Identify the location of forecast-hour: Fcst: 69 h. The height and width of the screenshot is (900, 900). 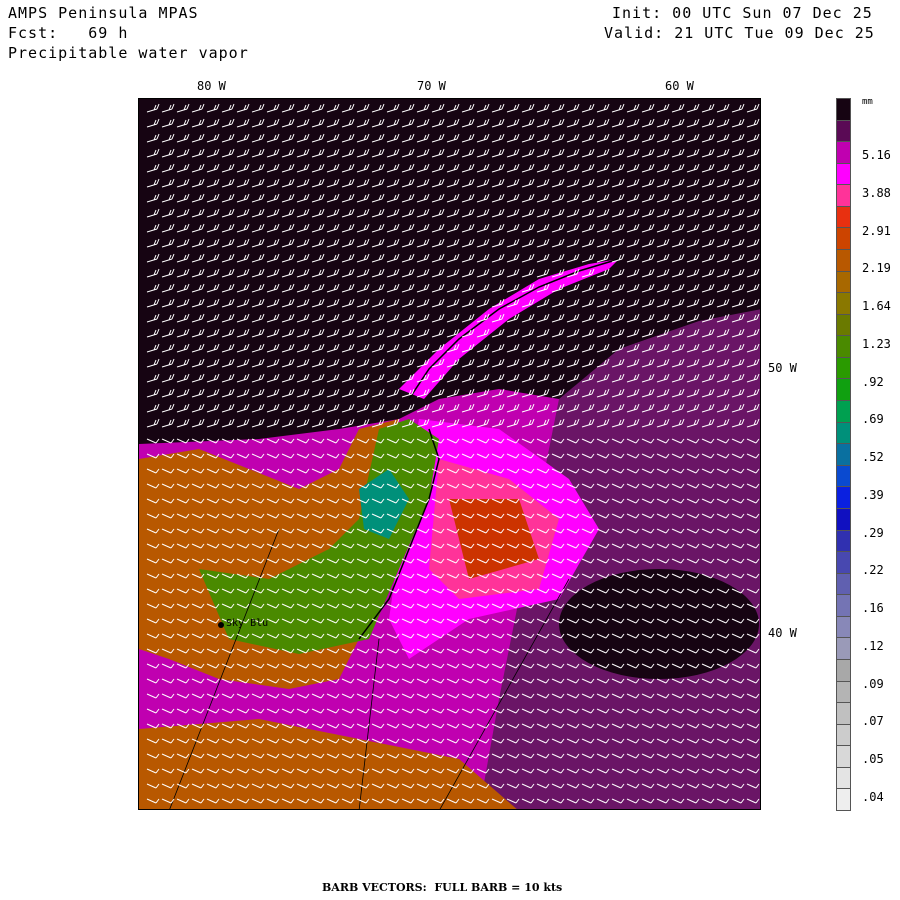
(68, 33).